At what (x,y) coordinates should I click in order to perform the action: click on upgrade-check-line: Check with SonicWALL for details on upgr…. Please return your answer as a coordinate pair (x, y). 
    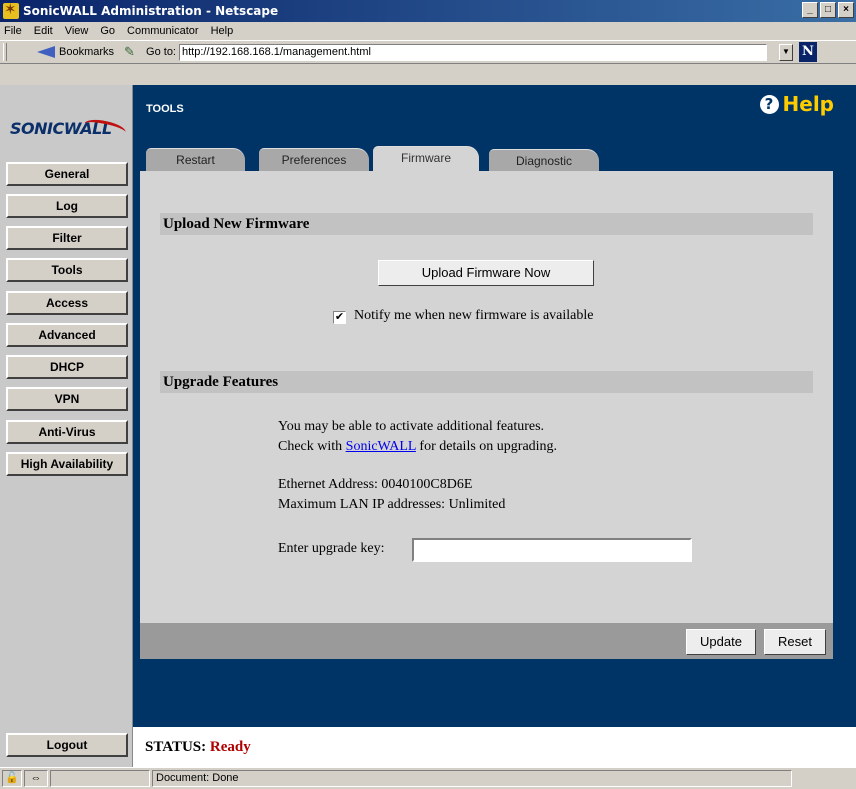
    Looking at the image, I should click on (417, 447).